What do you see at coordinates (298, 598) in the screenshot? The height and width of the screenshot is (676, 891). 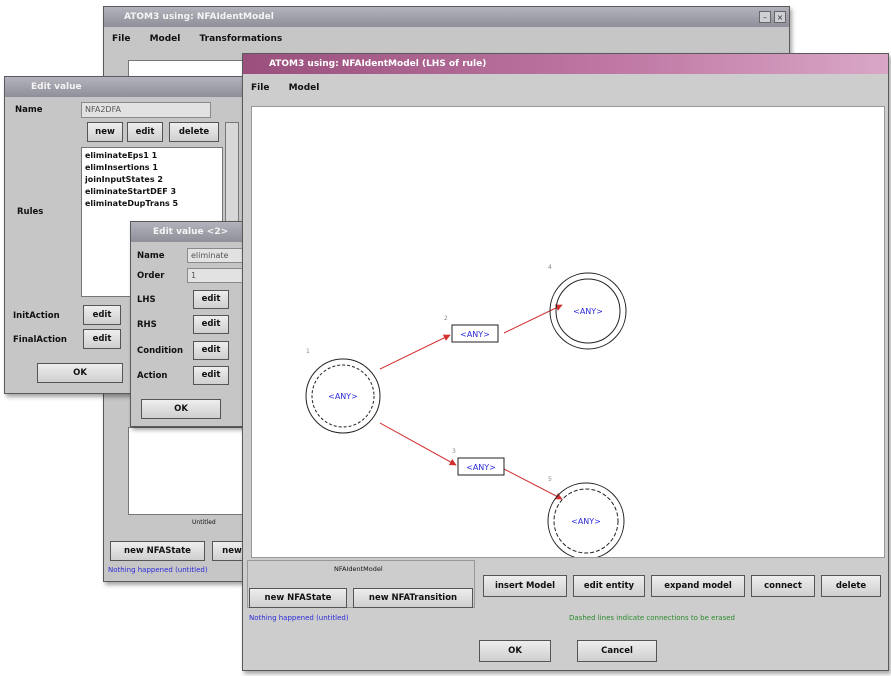 I see `new-nfastate-button: new NFAState` at bounding box center [298, 598].